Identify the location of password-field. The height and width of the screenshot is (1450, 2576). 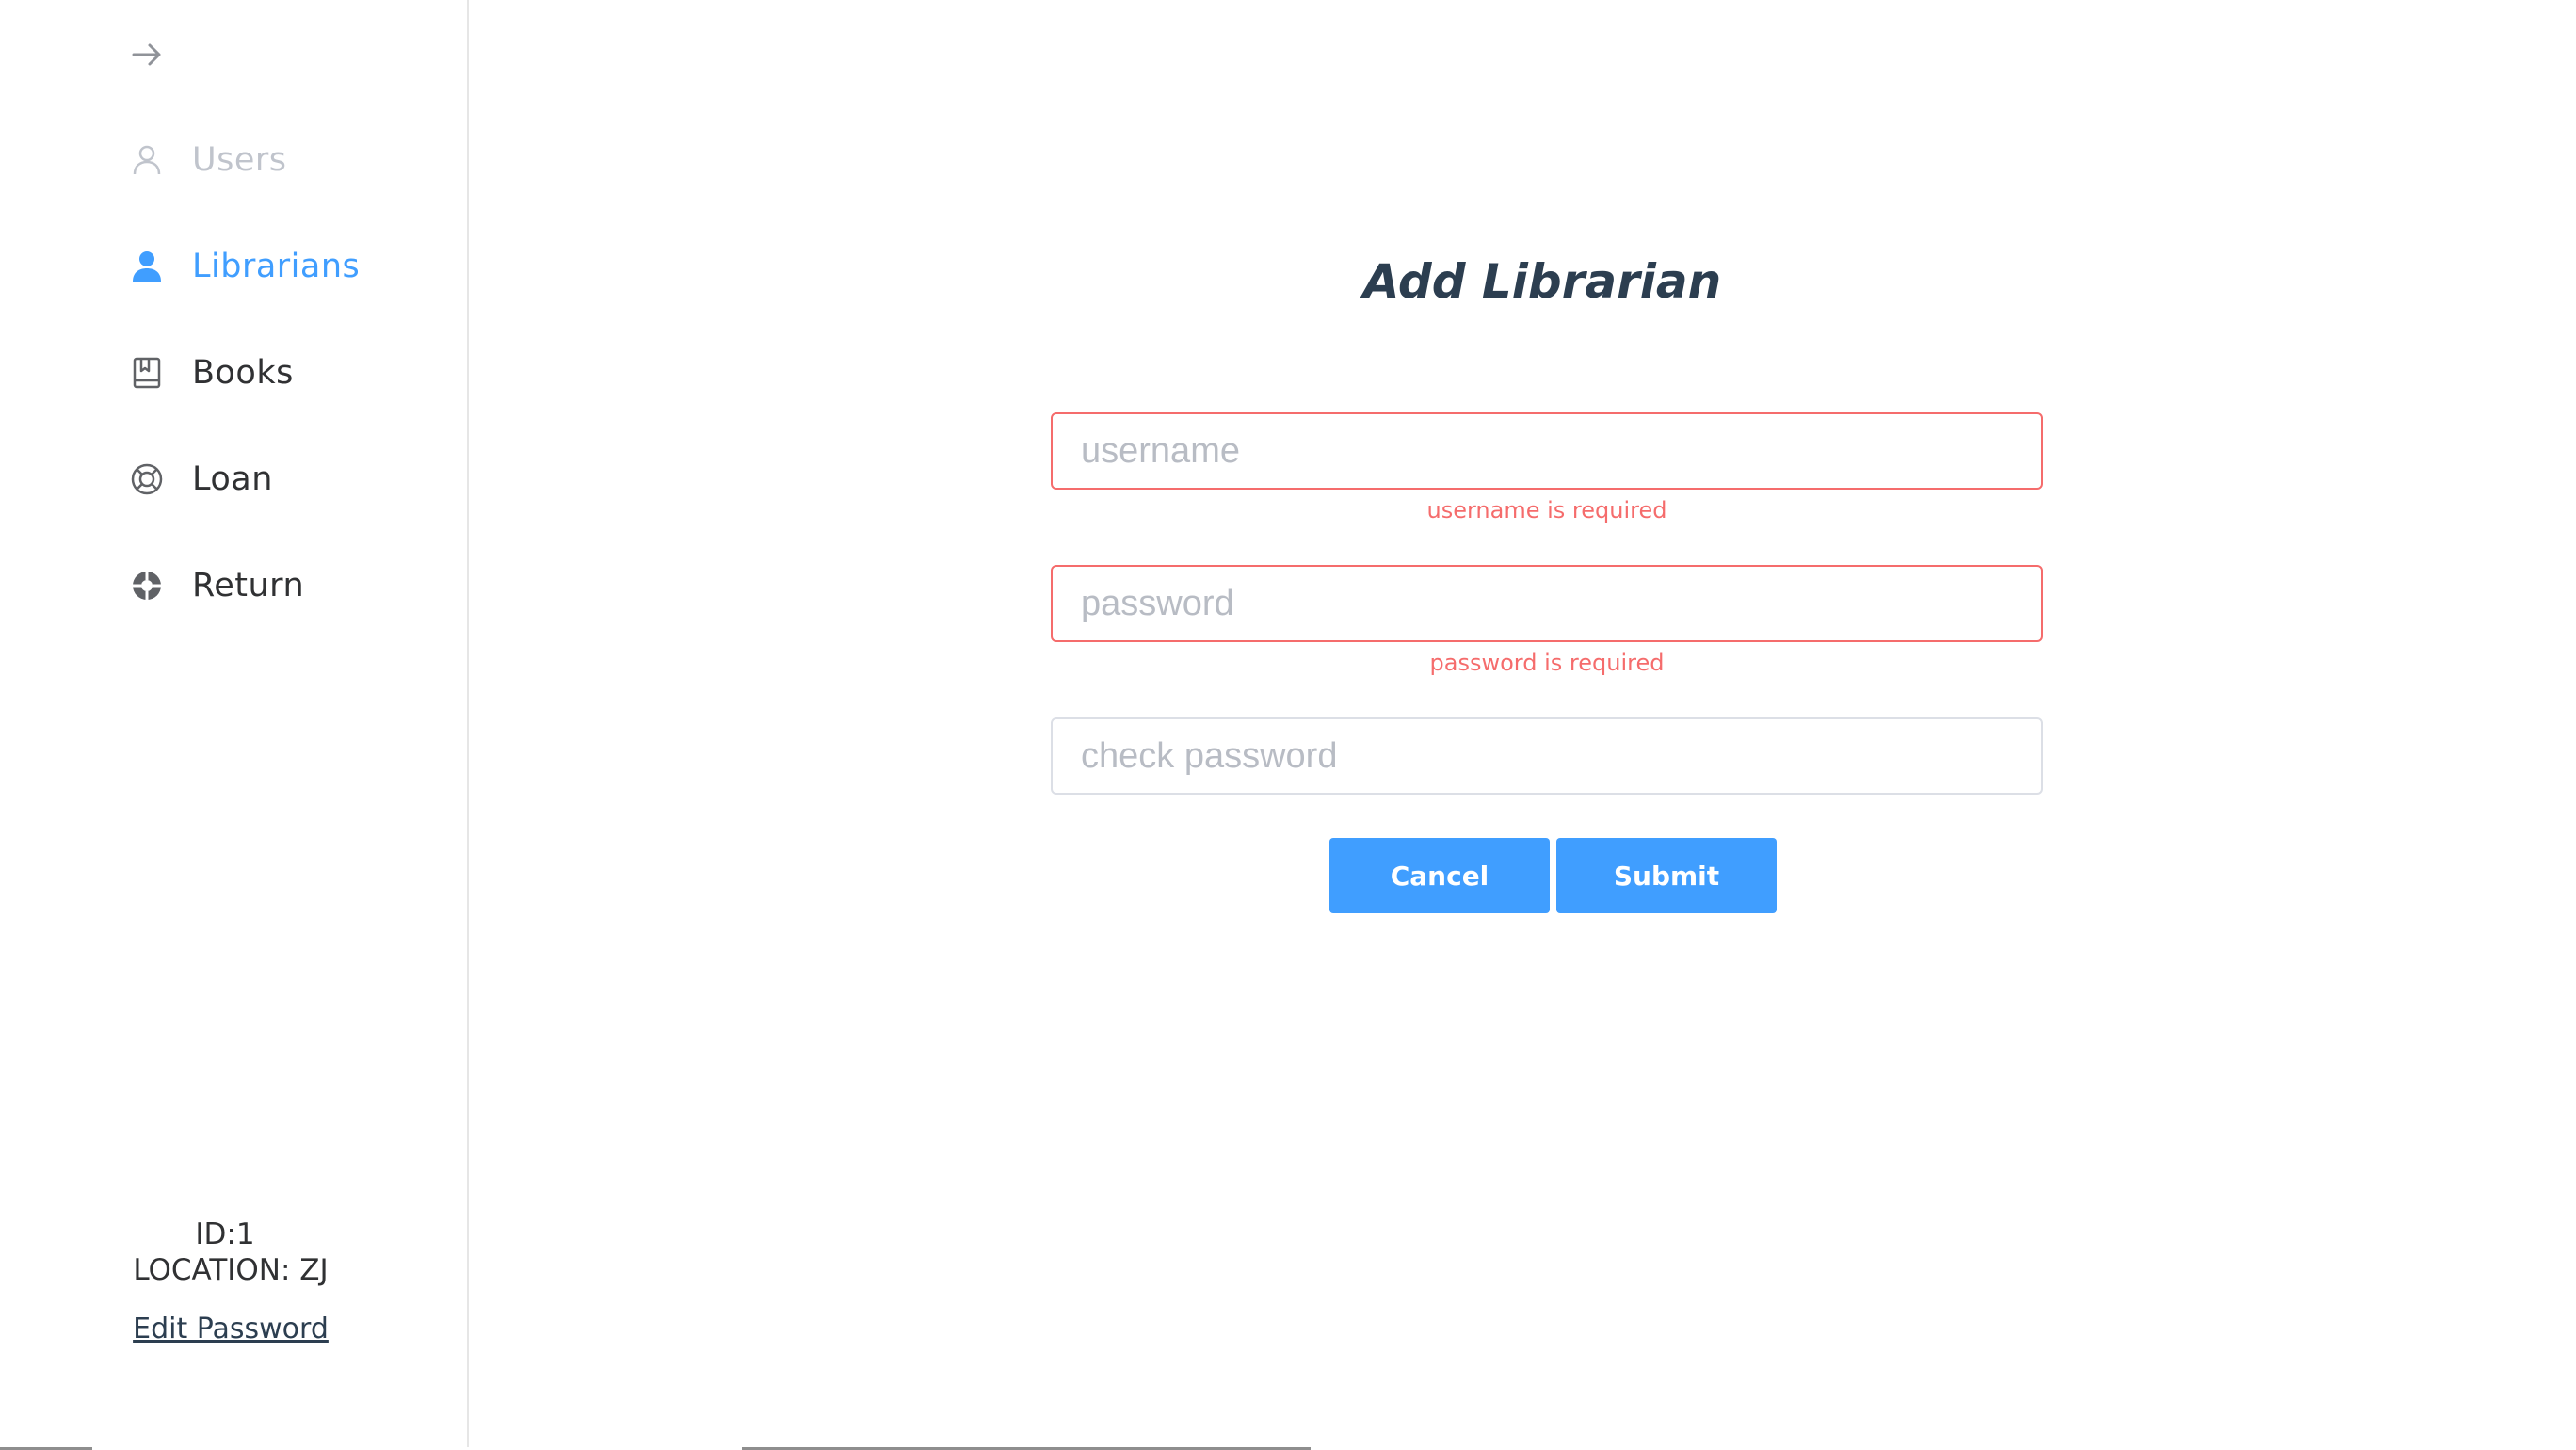
(1547, 603).